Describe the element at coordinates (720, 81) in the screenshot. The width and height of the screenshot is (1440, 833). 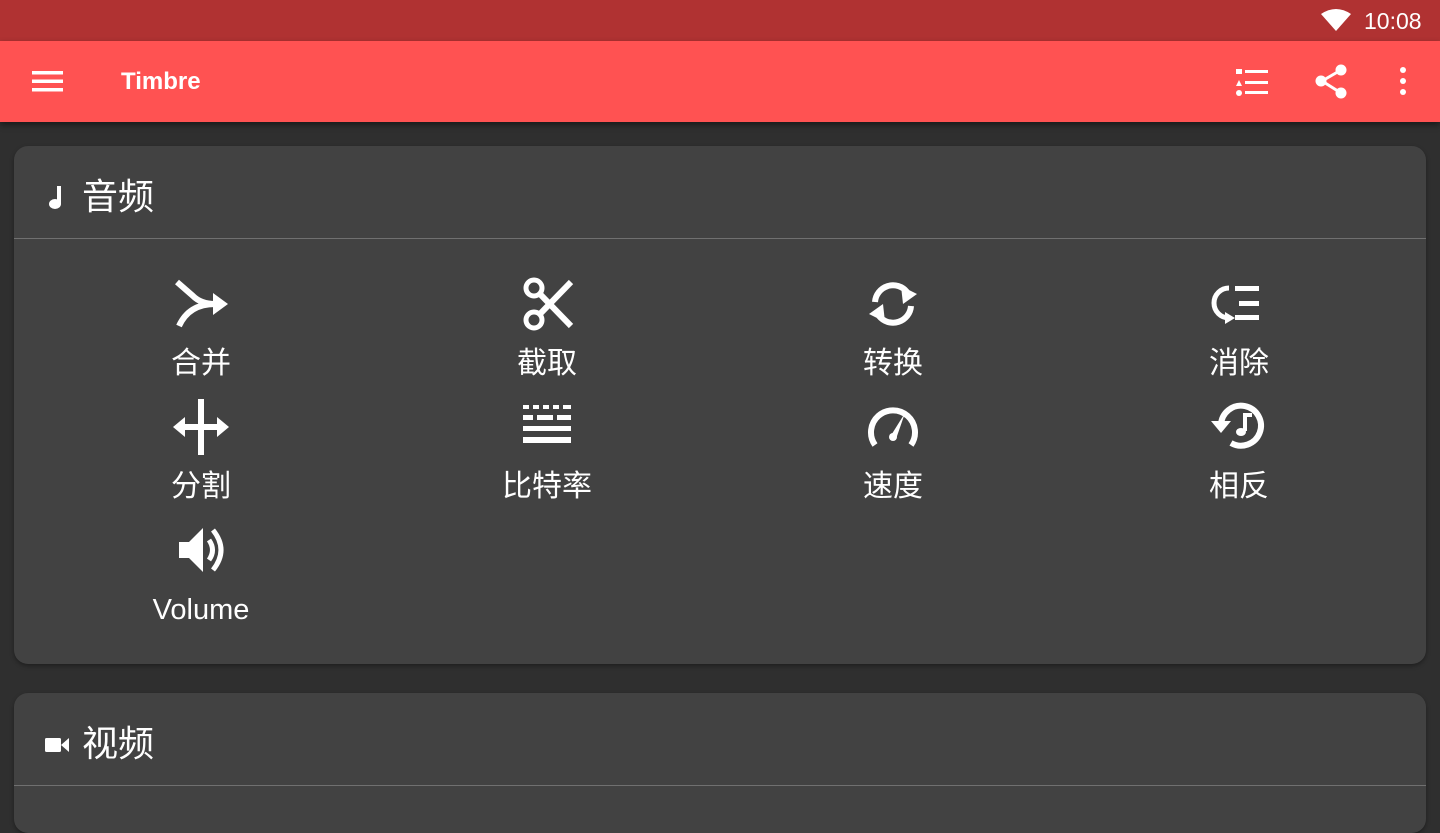
I see `app-bar: Timbre` at that location.